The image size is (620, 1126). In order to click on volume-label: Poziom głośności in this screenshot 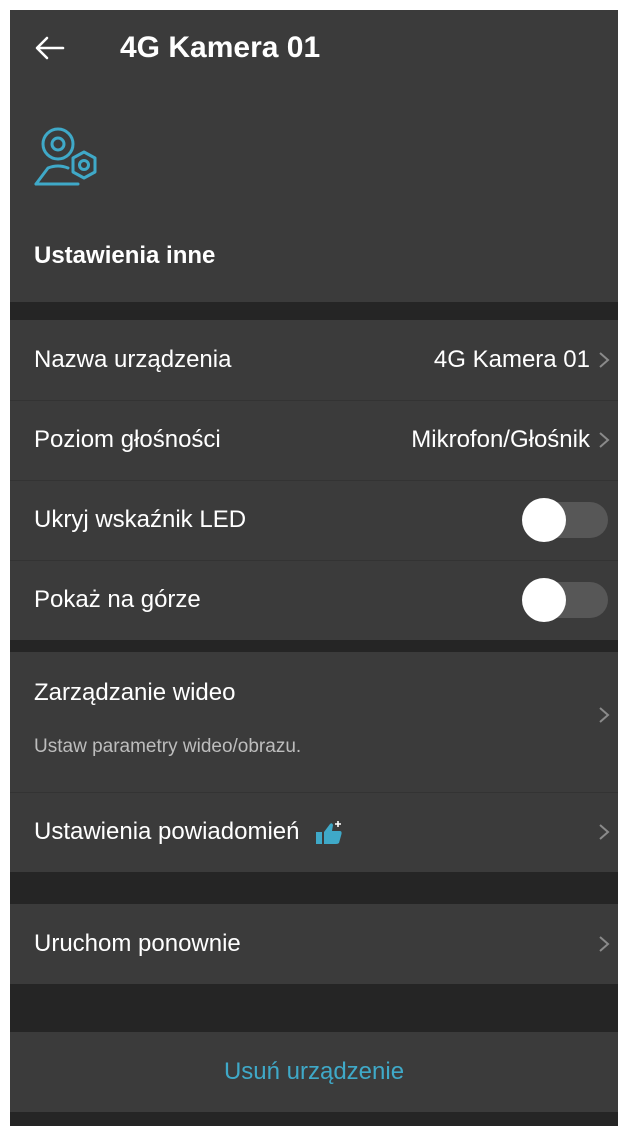, I will do `click(127, 439)`.